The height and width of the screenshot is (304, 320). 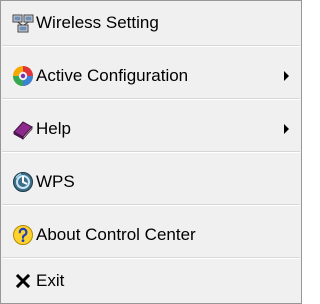 What do you see at coordinates (23, 76) in the screenshot?
I see `active-configuration-icon` at bounding box center [23, 76].